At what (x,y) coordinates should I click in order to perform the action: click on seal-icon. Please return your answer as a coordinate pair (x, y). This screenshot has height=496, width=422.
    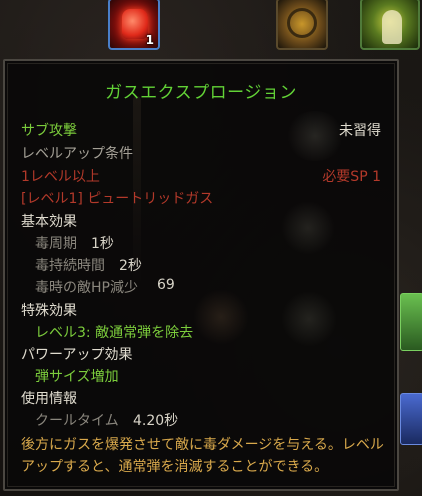
    Looking at the image, I should click on (302, 23).